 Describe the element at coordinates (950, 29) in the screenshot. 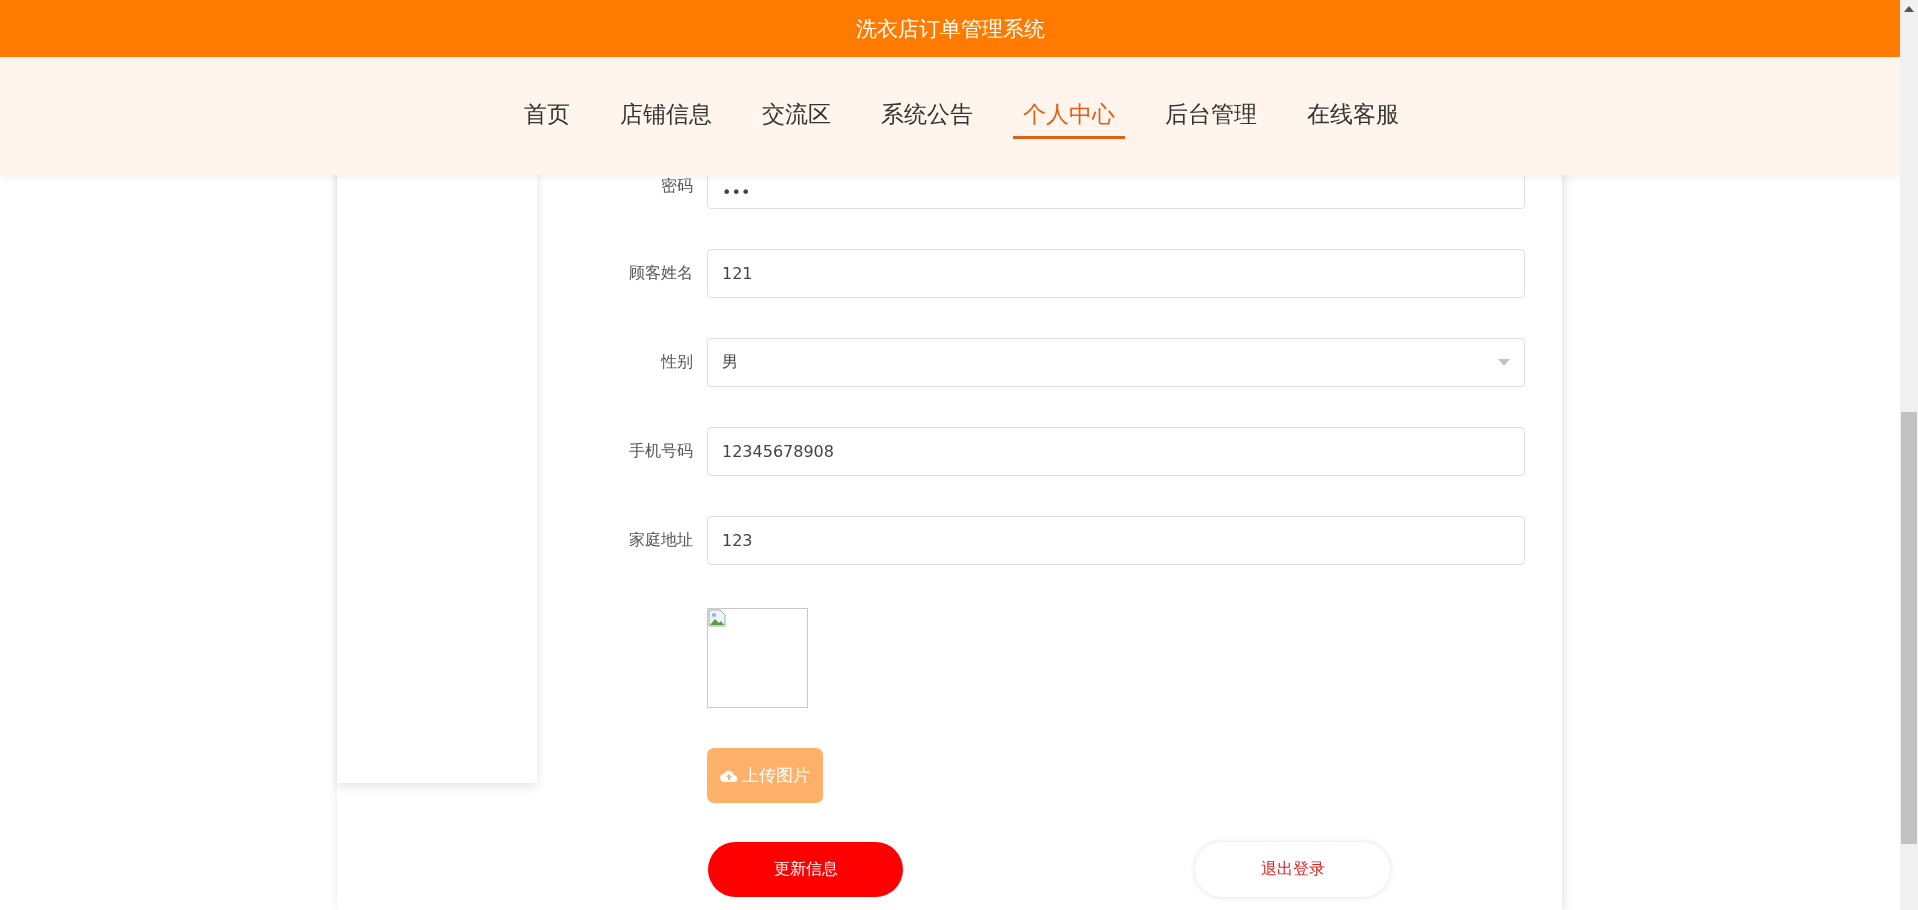

I see `app-title: 洗衣店订单管理系统` at that location.